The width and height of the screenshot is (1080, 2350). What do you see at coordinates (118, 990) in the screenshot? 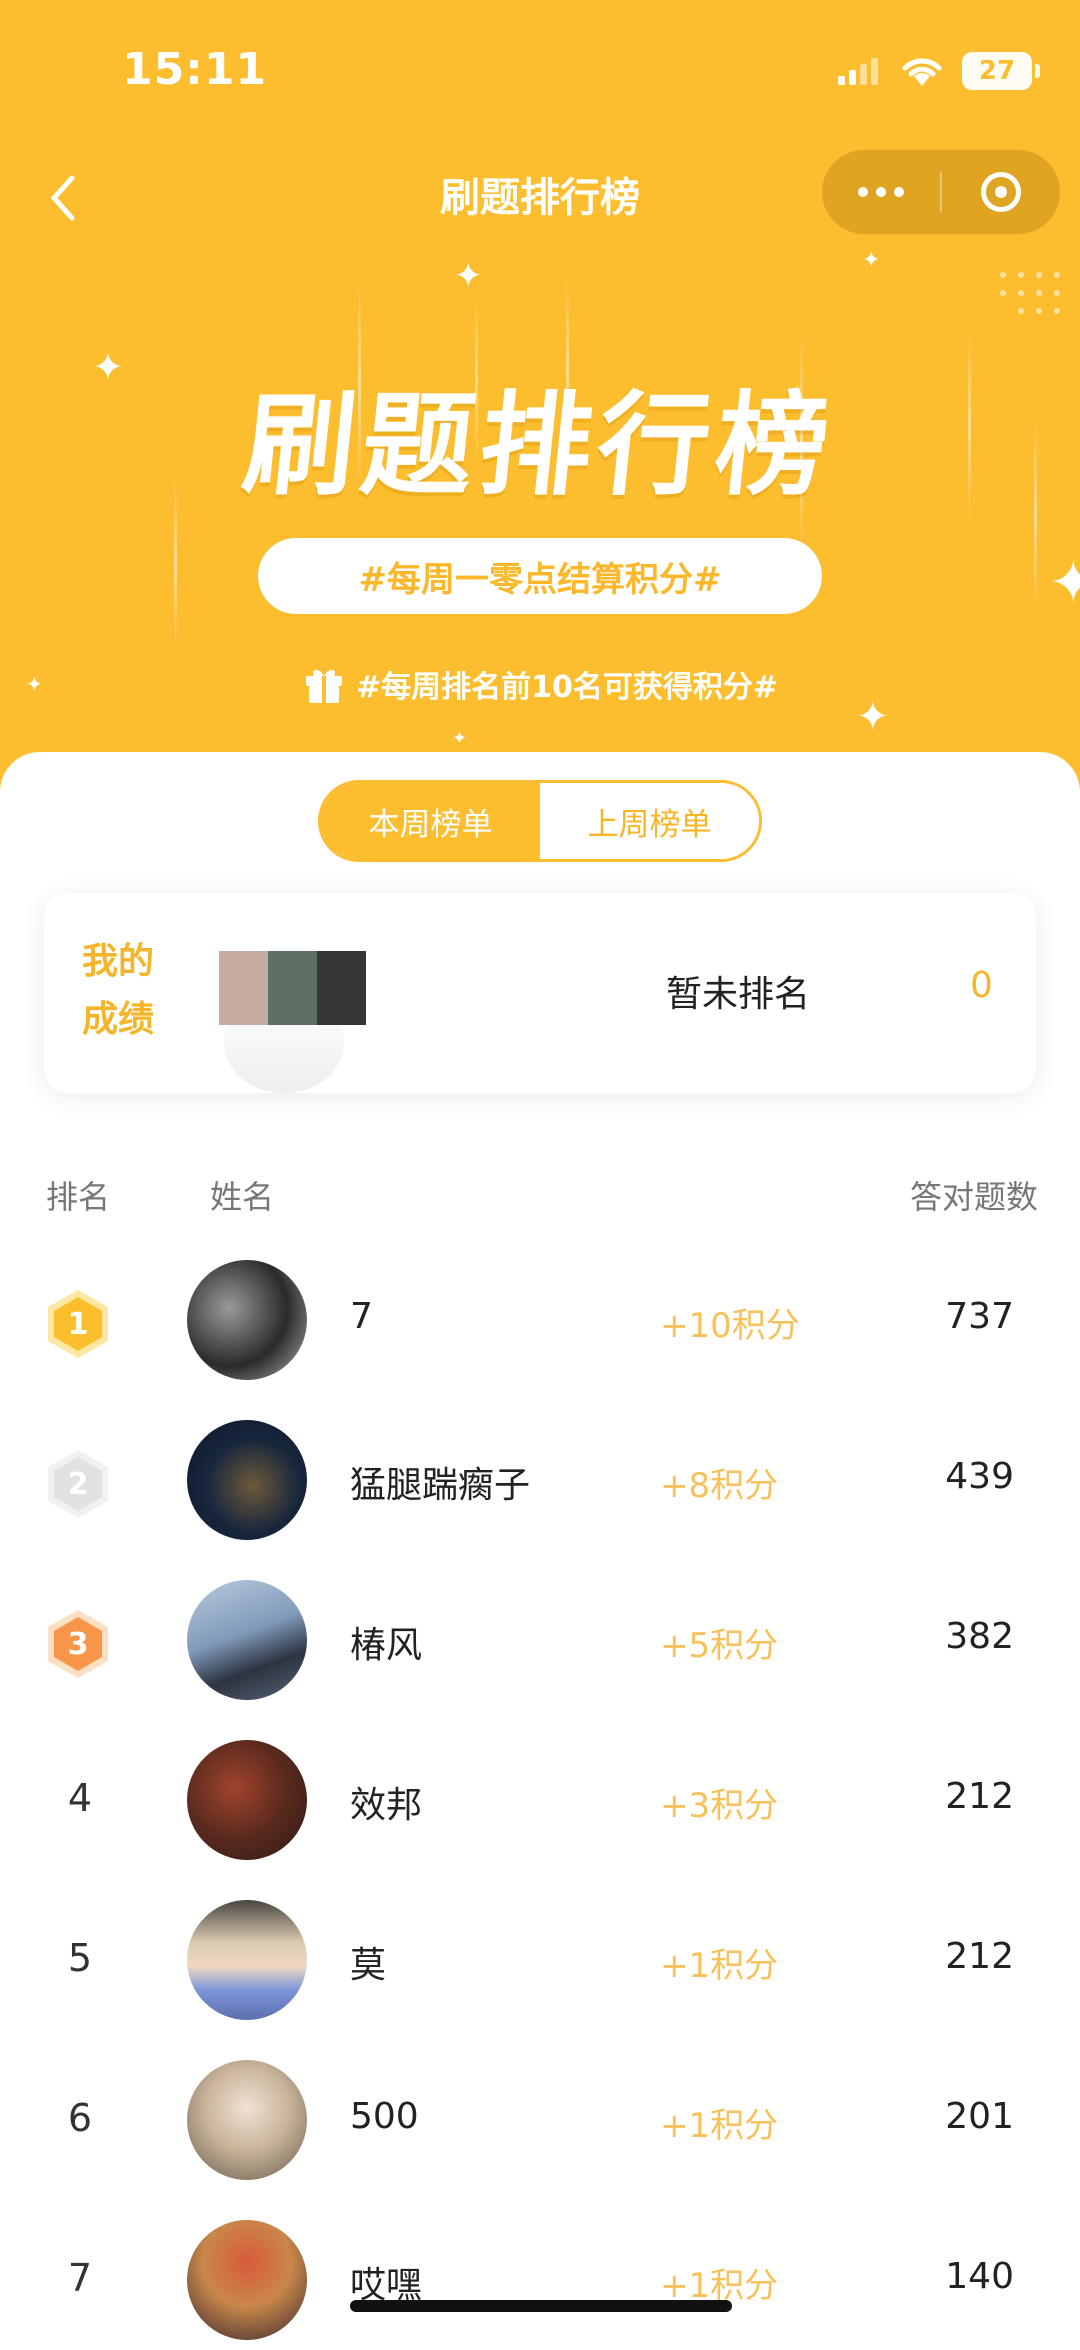
I see `my-result-label: 我的成绩` at bounding box center [118, 990].